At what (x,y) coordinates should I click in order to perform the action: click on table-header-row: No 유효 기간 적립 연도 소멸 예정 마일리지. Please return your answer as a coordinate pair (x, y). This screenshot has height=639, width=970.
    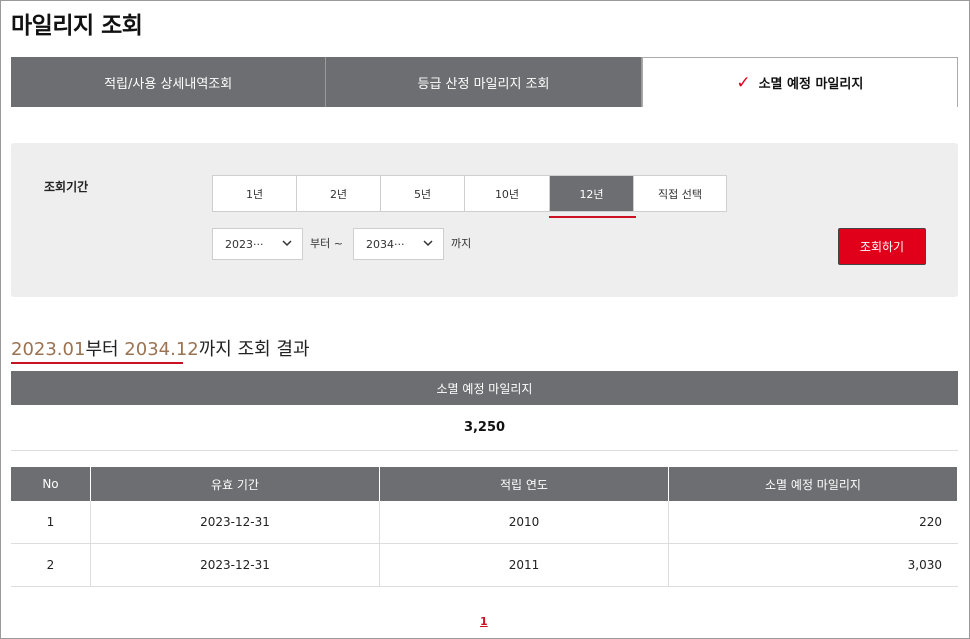
    Looking at the image, I should click on (484, 484).